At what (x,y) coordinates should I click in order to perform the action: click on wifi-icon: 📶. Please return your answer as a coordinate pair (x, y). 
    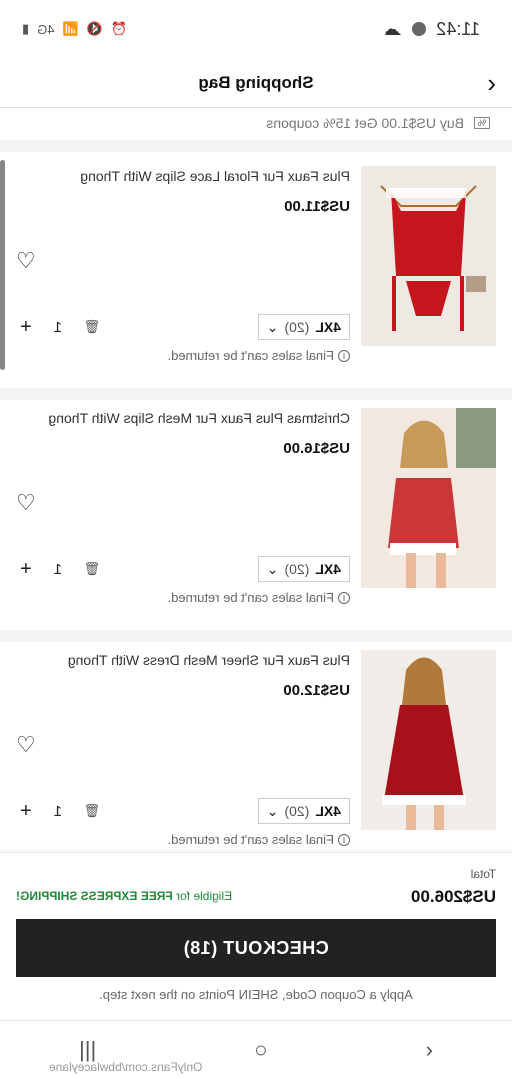
    Looking at the image, I should click on (70, 28).